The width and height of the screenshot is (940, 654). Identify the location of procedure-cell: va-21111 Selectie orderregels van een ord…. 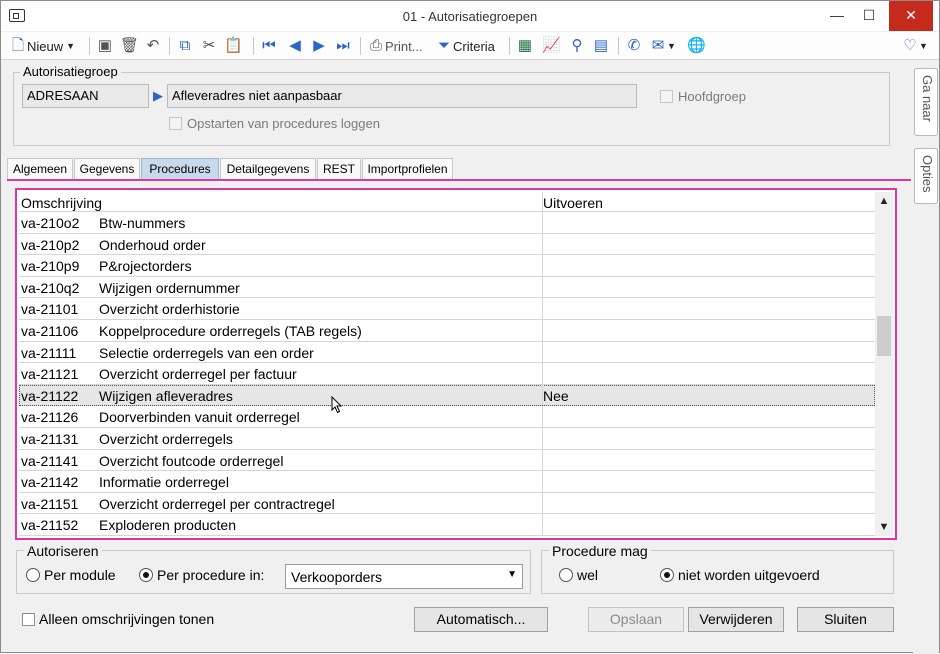
(167, 353).